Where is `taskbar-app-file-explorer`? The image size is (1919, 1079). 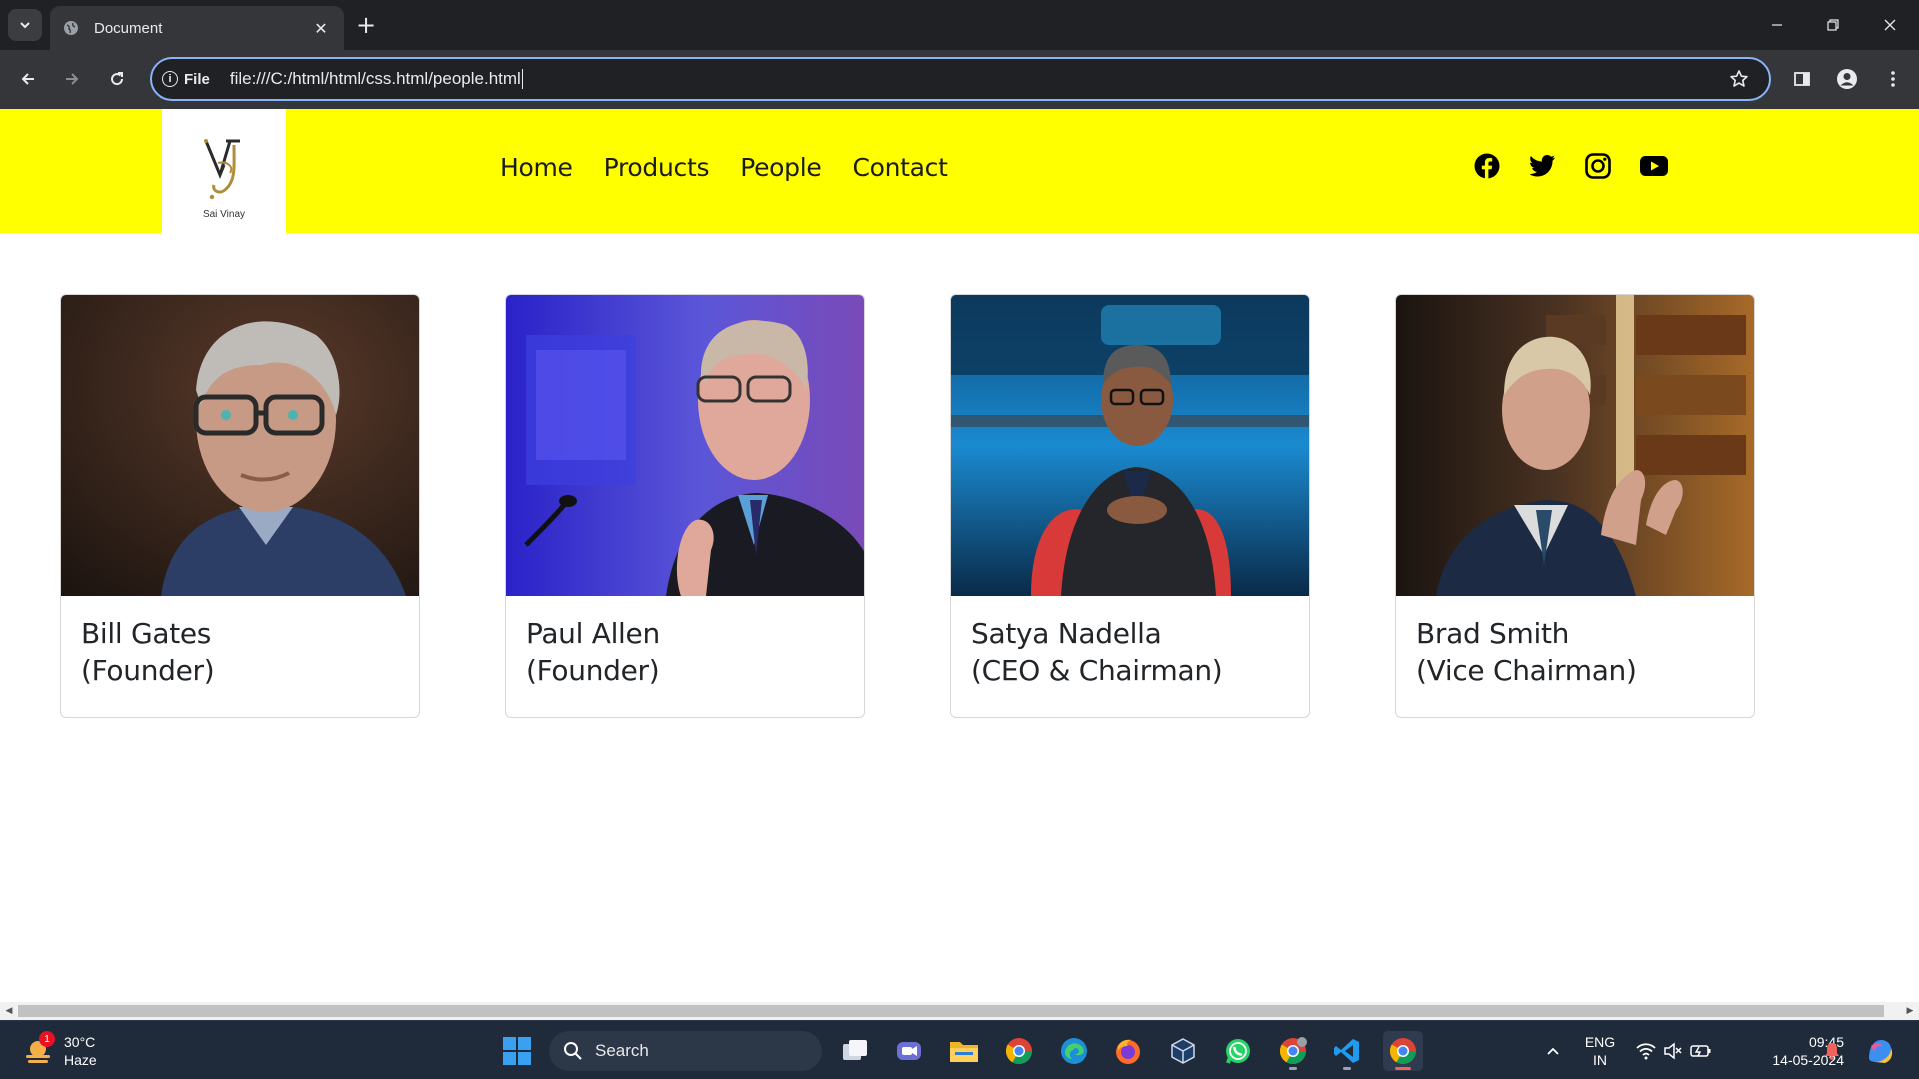 taskbar-app-file-explorer is located at coordinates (964, 1051).